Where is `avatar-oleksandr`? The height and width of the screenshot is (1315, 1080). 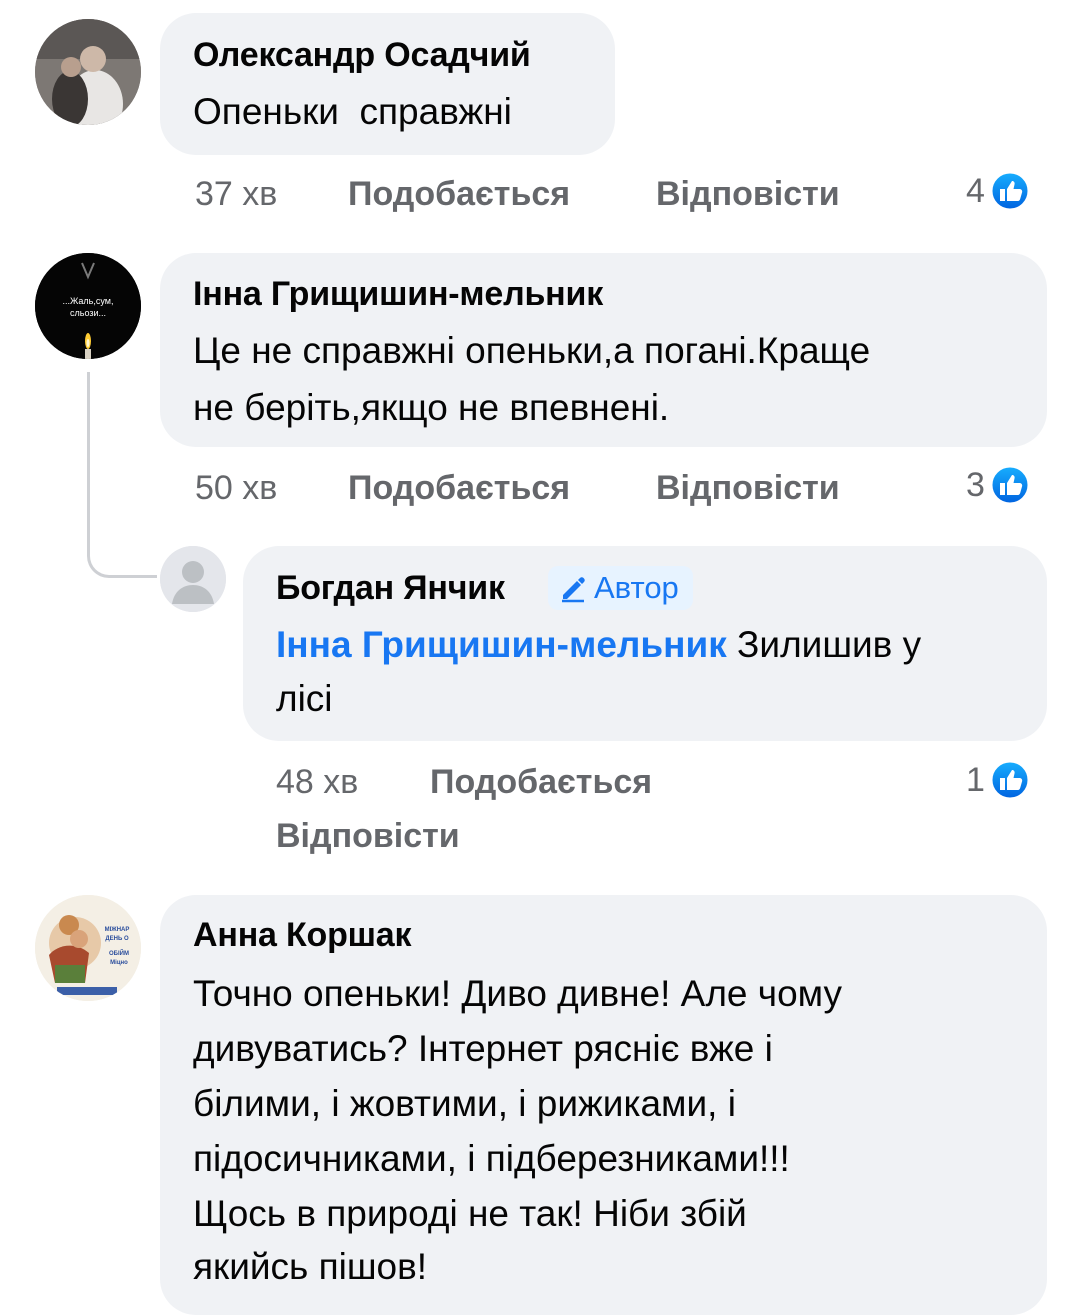
avatar-oleksandr is located at coordinates (88, 72).